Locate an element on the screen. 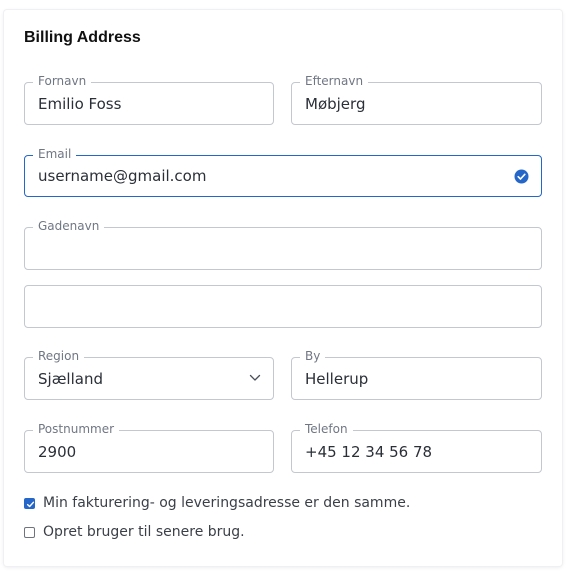 The image size is (585, 583). postal-code-field: Postnummer 2900 is located at coordinates (149, 447).